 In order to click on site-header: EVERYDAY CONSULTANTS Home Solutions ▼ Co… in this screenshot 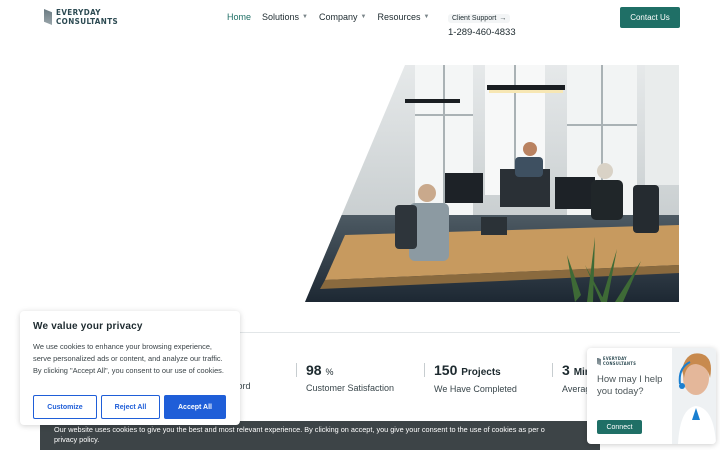, I will do `click(360, 19)`.